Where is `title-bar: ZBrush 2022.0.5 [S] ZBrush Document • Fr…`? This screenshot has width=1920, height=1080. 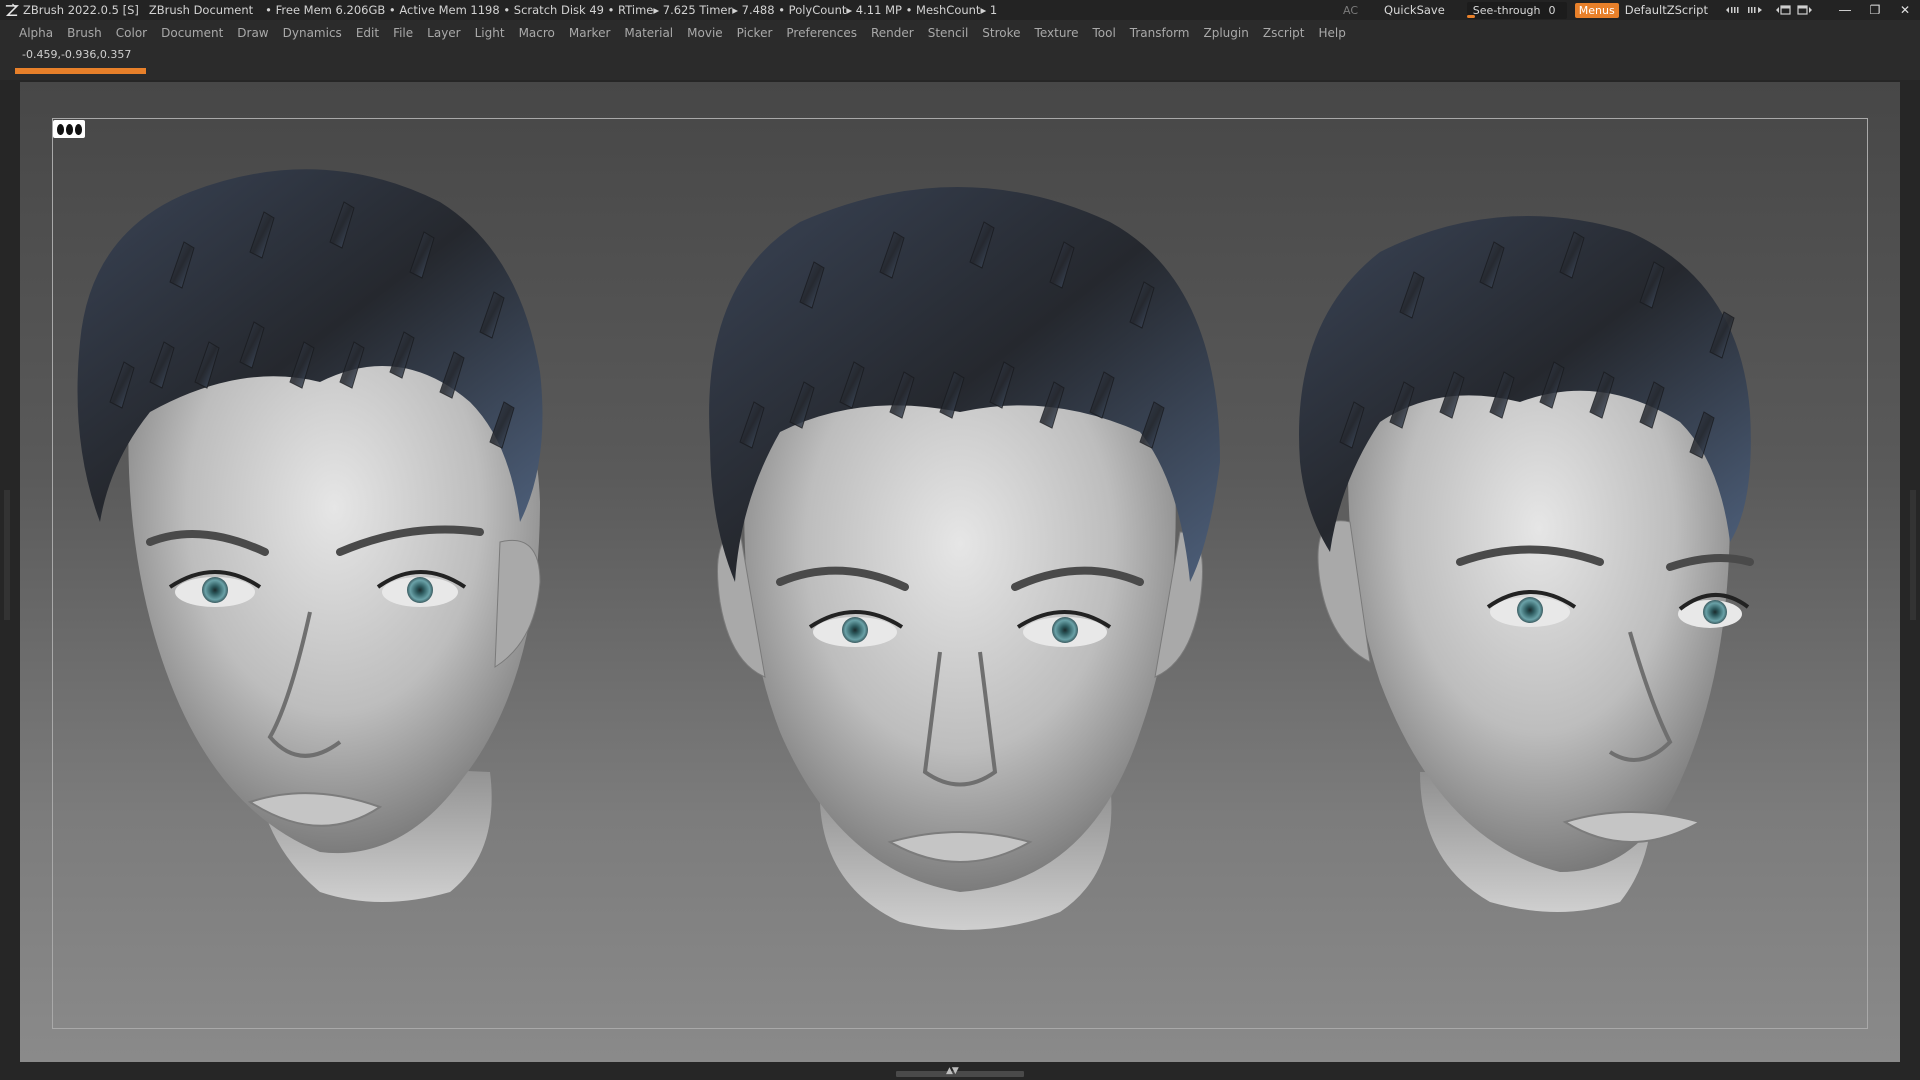
title-bar: ZBrush 2022.0.5 [S] ZBrush Document • Fr… is located at coordinates (960, 10).